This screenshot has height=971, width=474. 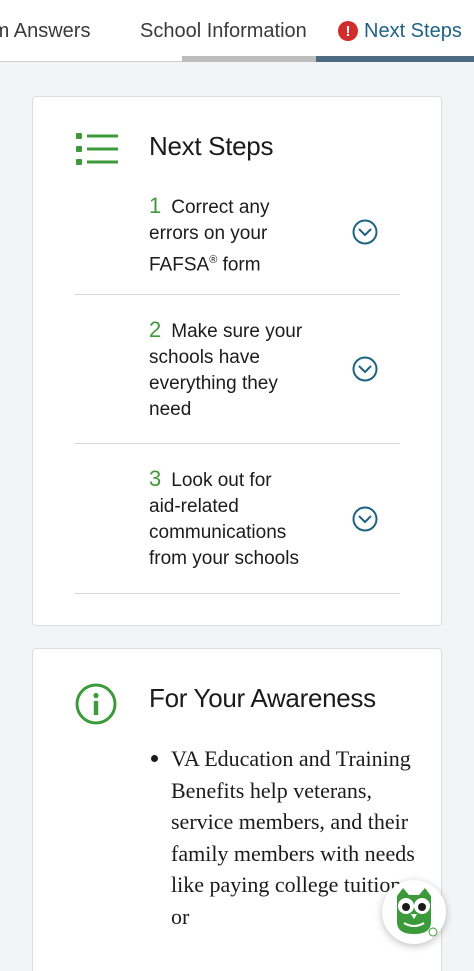 What do you see at coordinates (348, 31) in the screenshot?
I see `alert-icon: !` at bounding box center [348, 31].